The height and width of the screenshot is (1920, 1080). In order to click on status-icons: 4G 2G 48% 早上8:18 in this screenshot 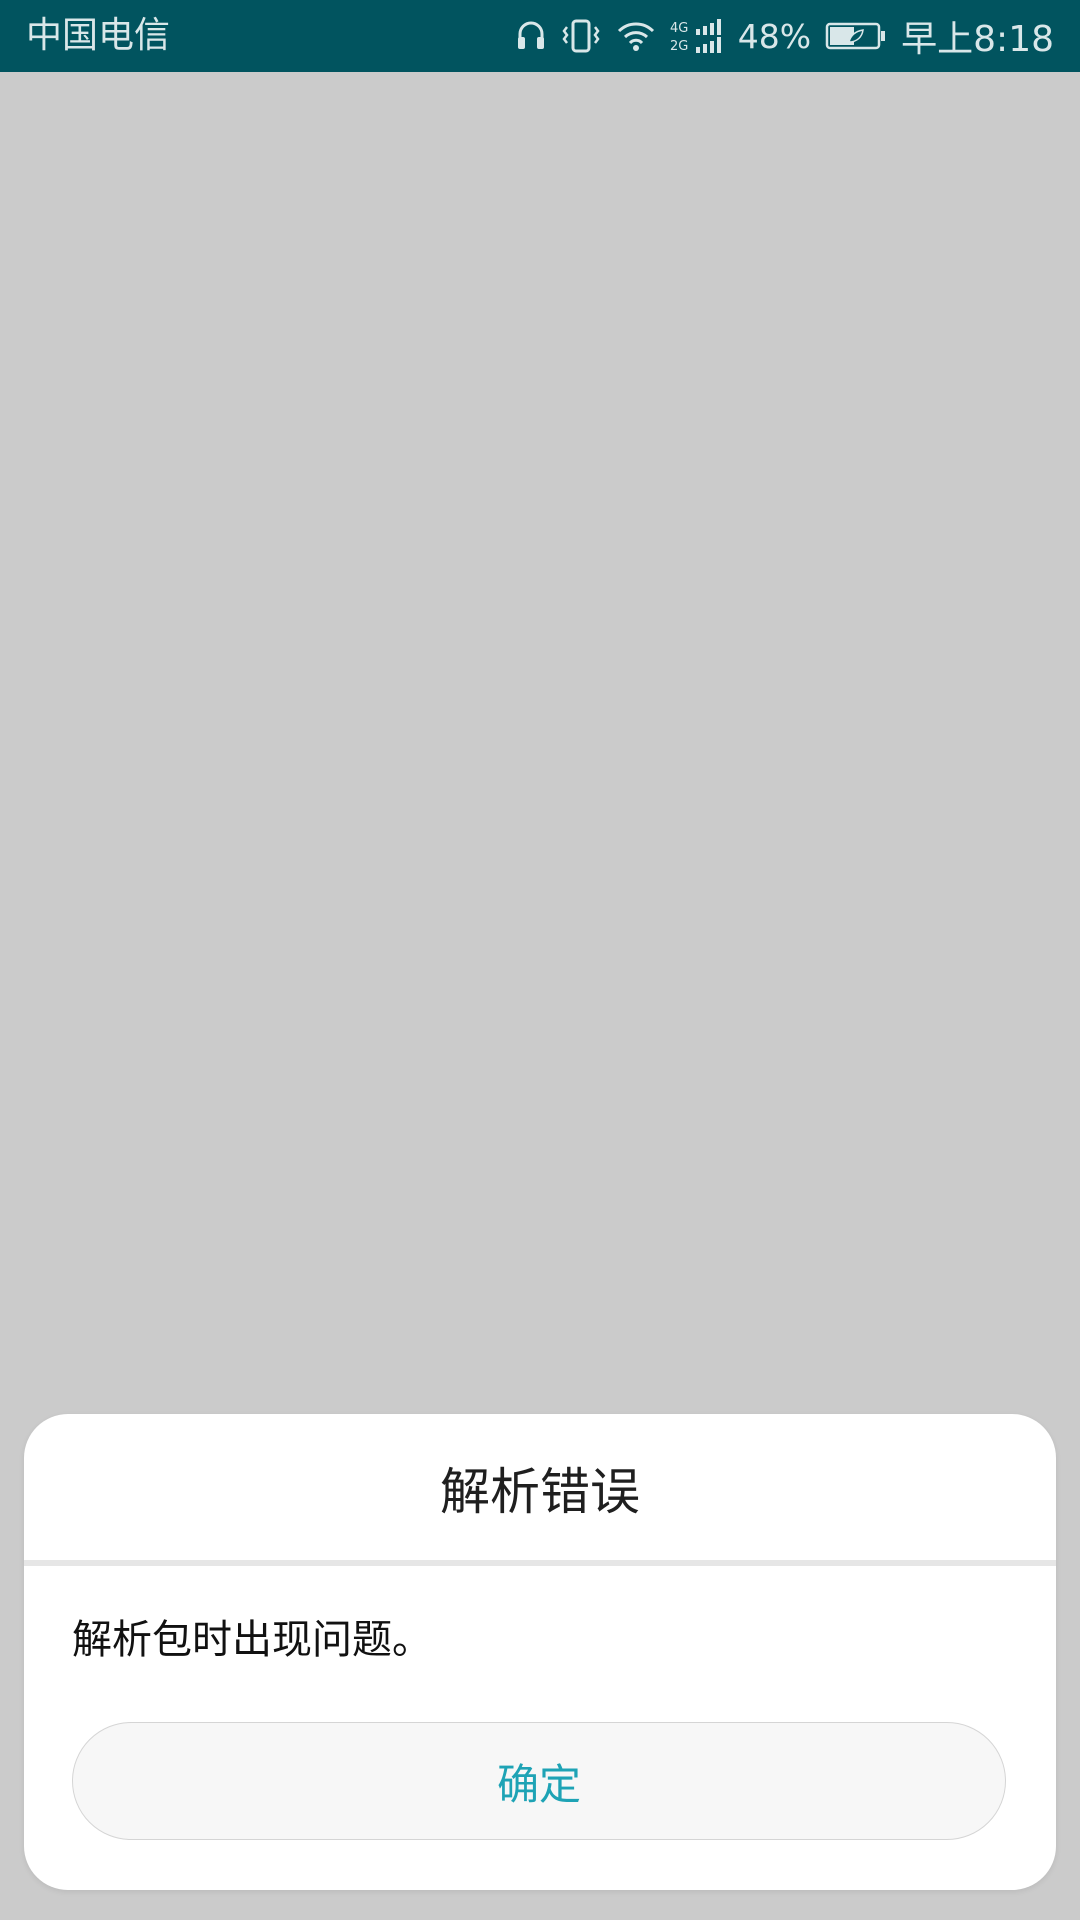, I will do `click(778, 36)`.